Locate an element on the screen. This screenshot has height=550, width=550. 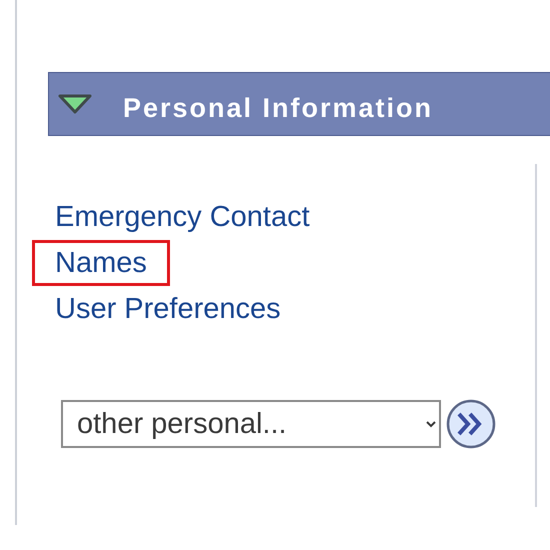
nav-link: Names is located at coordinates (101, 263).